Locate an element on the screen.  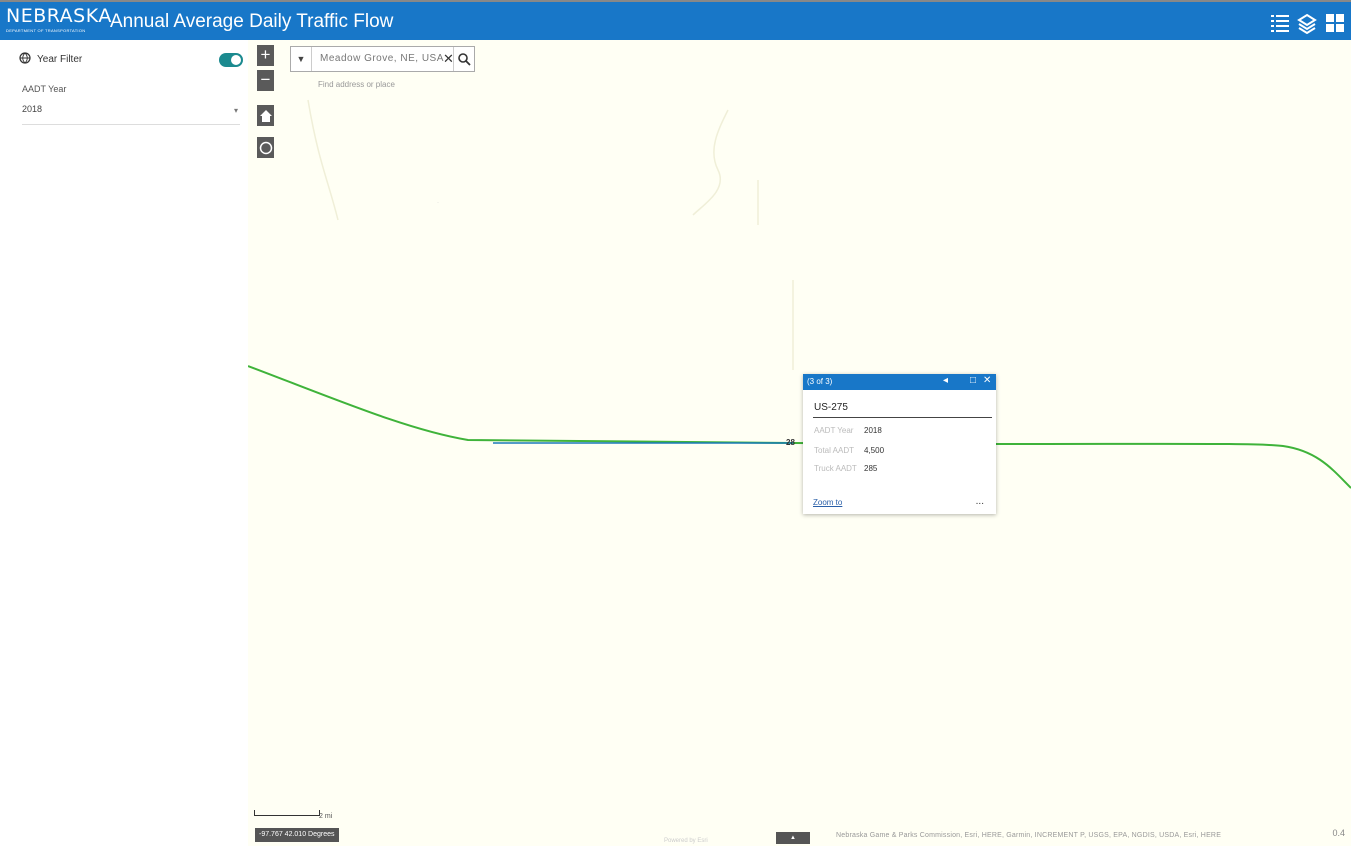
search-widget: ▼ Meadow Grove, NE, USA ✕ is located at coordinates (382, 59).